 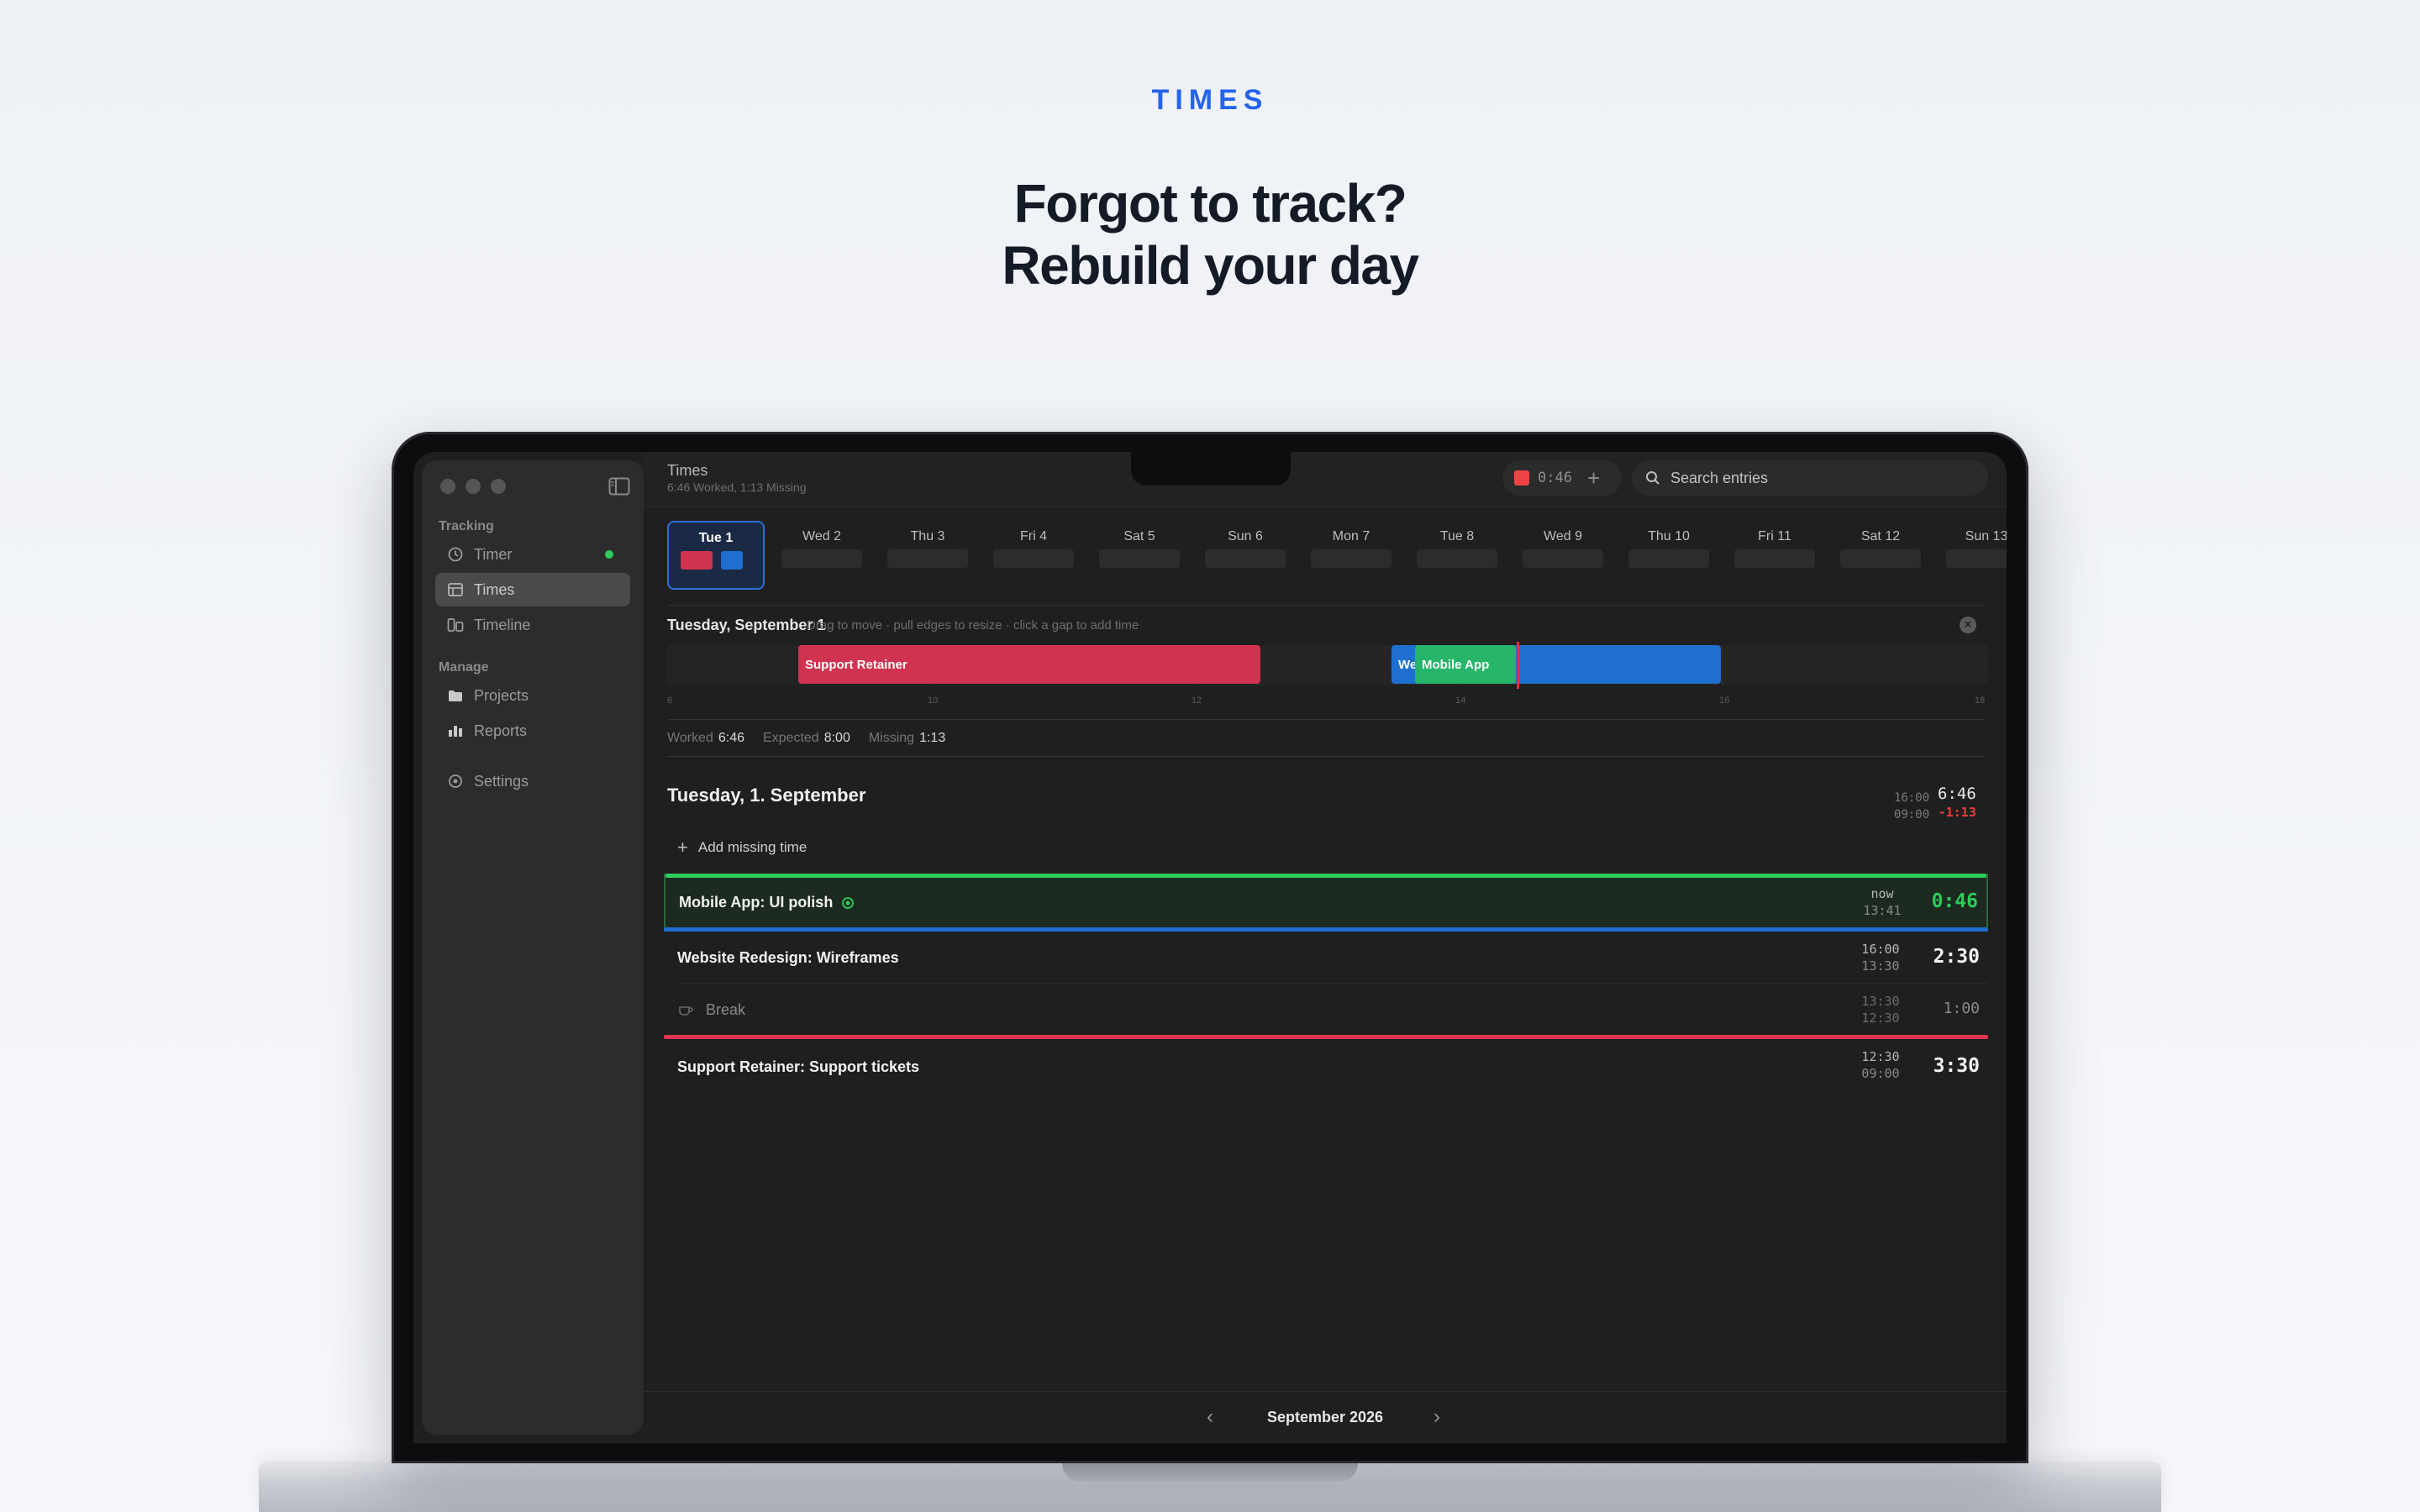 What do you see at coordinates (907, 738) in the screenshot?
I see `summary-missing: Missing 1:13` at bounding box center [907, 738].